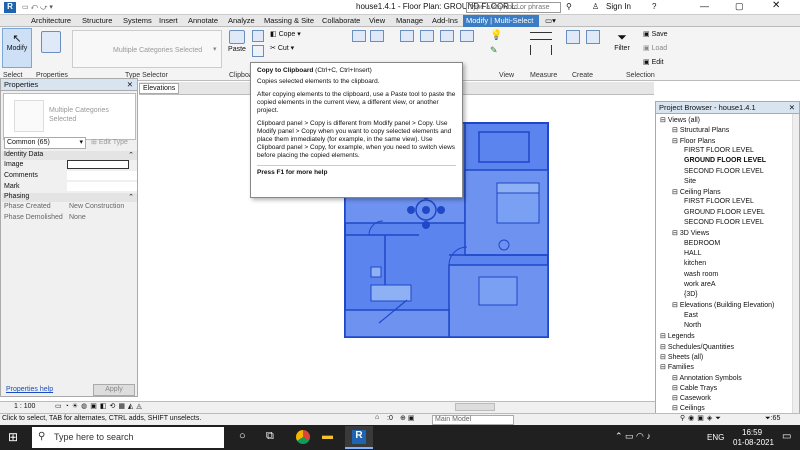 The width and height of the screenshot is (800, 450). What do you see at coordinates (550, 21) in the screenshot?
I see `ribbon-options-icon: ▭▾` at bounding box center [550, 21].